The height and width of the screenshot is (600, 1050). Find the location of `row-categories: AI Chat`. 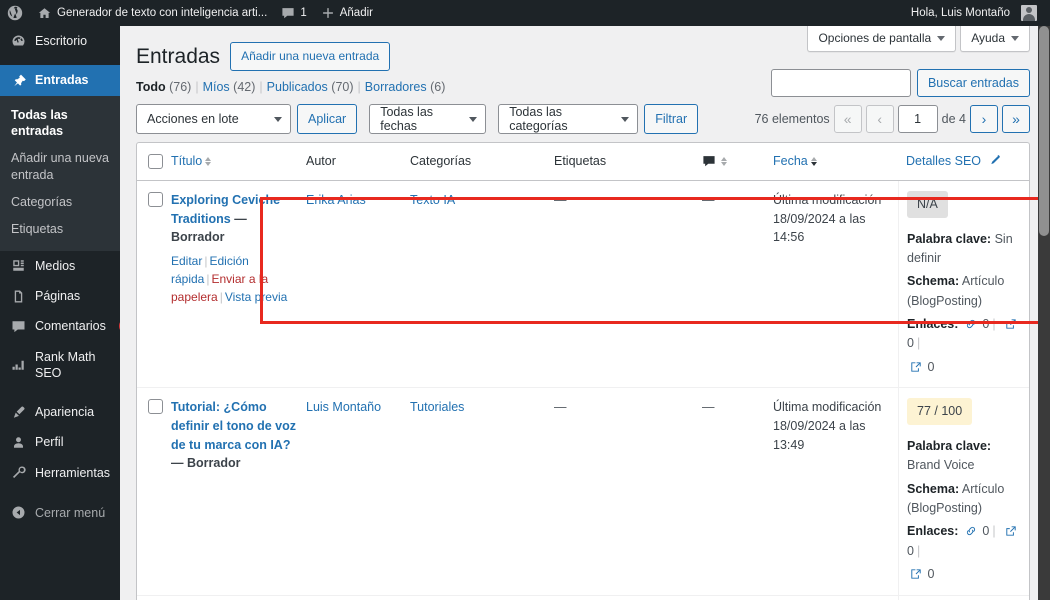

row-categories: AI Chat is located at coordinates (482, 598).